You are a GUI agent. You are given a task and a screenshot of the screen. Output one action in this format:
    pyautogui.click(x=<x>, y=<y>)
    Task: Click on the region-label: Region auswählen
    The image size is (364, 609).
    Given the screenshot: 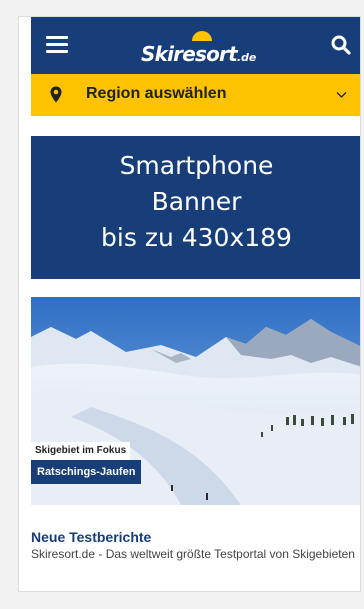 What is the action you would take?
    pyautogui.click(x=156, y=93)
    